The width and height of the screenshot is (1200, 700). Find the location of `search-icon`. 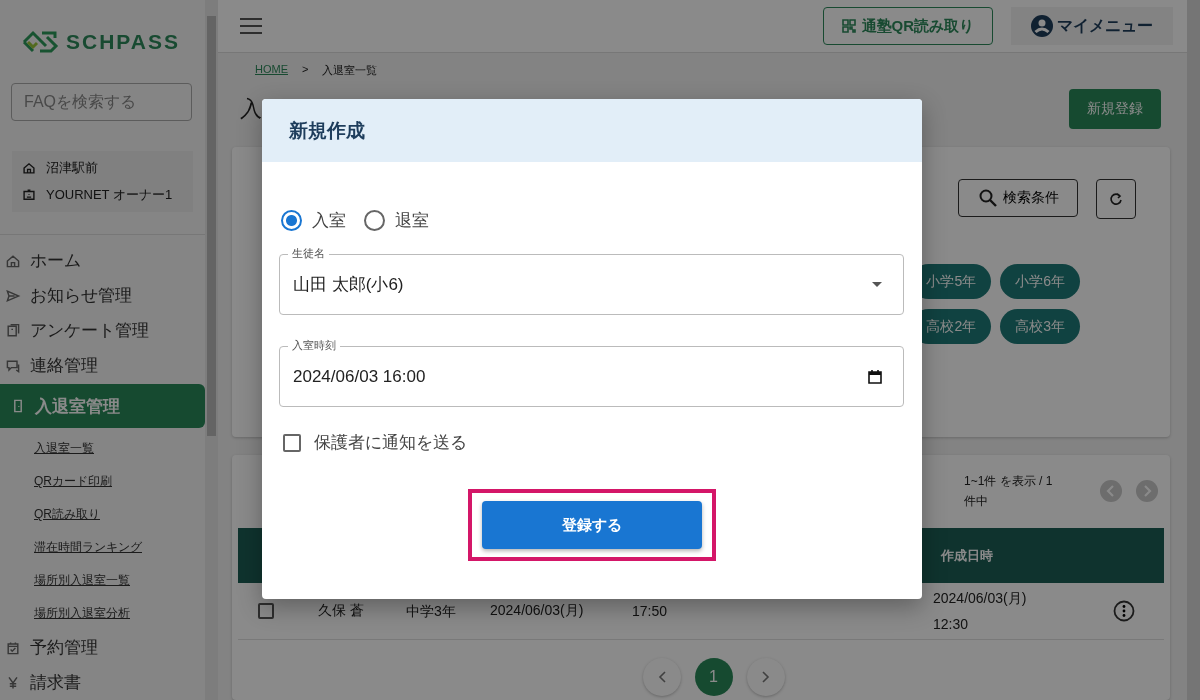

search-icon is located at coordinates (988, 198).